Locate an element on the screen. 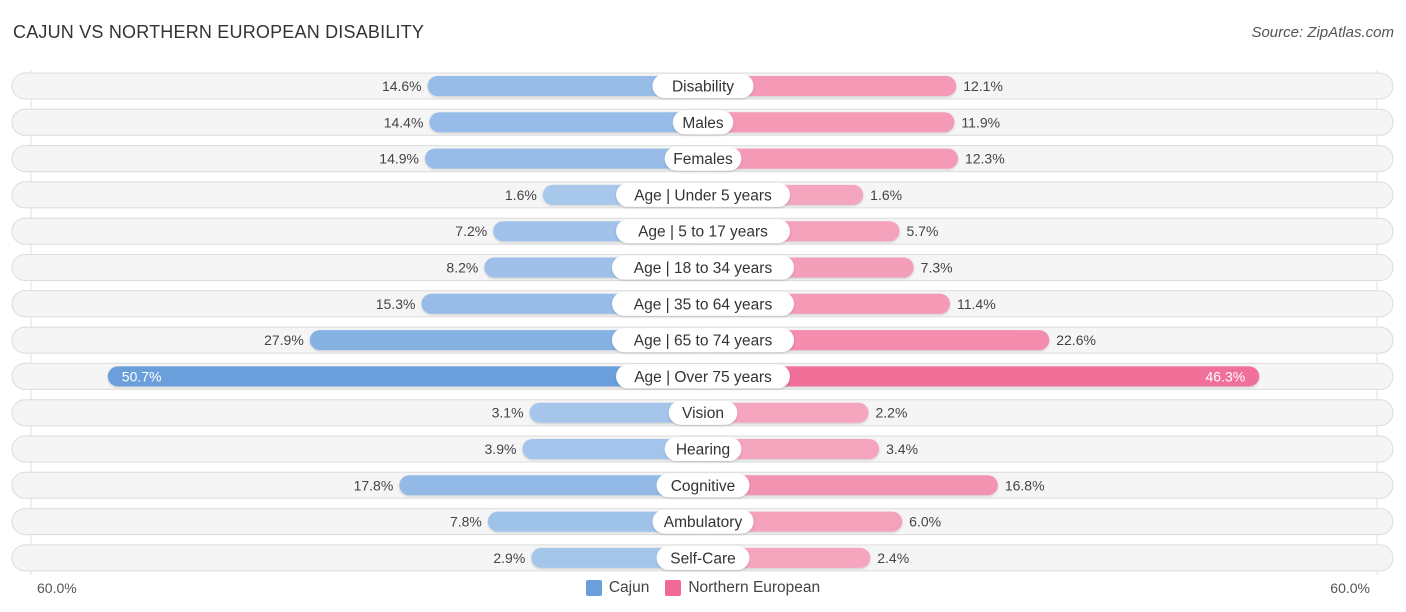 The image size is (1406, 612). value-label-northern-european: 3.4% is located at coordinates (902, 449).